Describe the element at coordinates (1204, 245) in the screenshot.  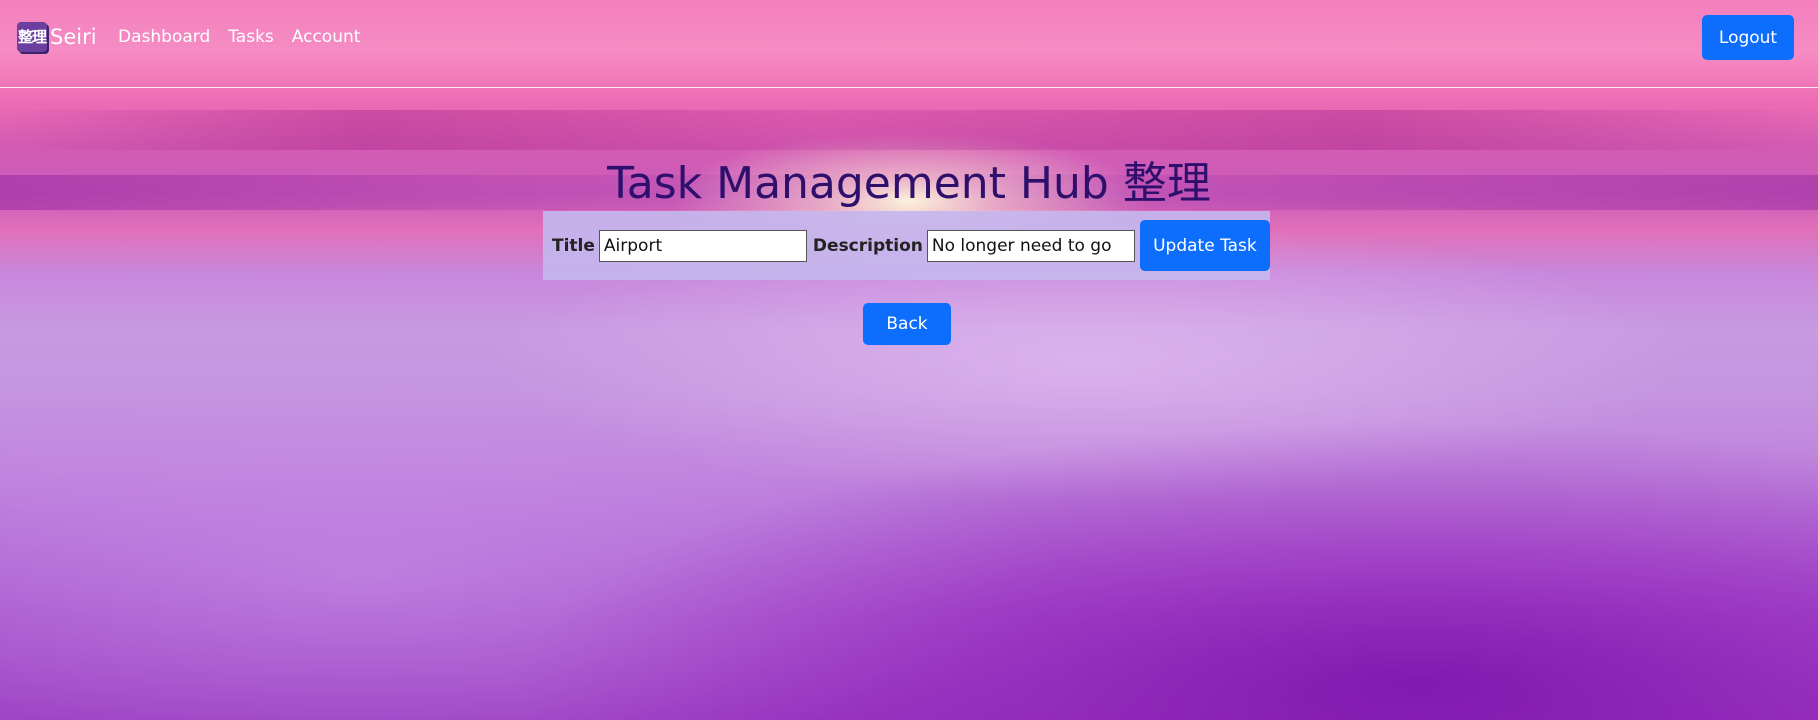
I see `update-task-button: Update Task` at that location.